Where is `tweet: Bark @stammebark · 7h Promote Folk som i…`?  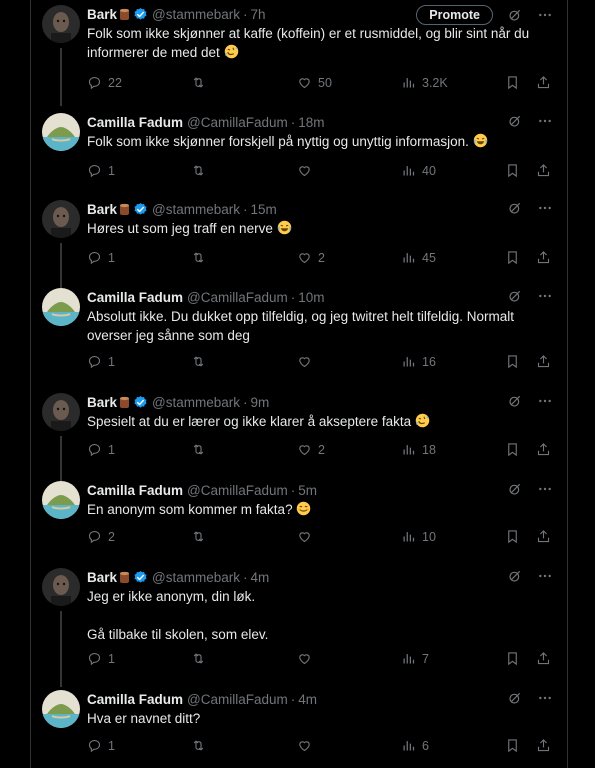 tweet: Bark @stammebark · 7h Promote Folk som i… is located at coordinates (299, 55).